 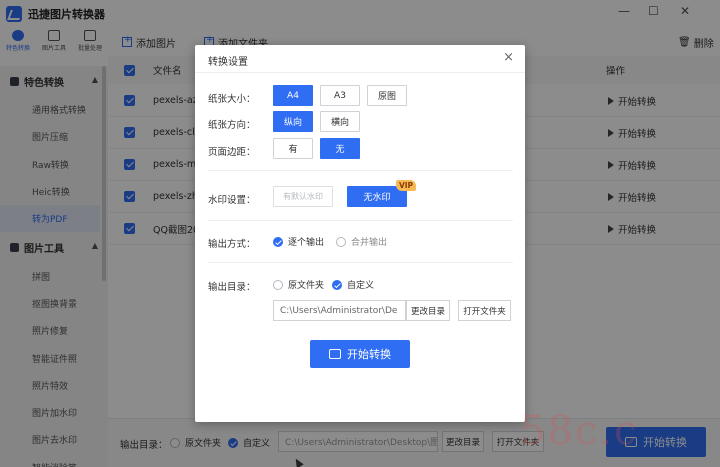 What do you see at coordinates (579, 431) in the screenshot?
I see `site-watermark: 58c.c` at bounding box center [579, 431].